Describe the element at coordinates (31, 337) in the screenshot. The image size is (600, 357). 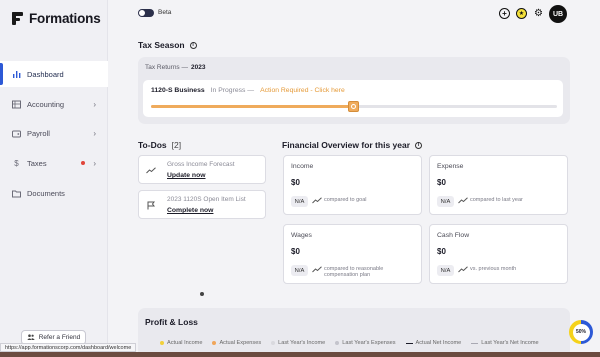
I see `users-icon` at that location.